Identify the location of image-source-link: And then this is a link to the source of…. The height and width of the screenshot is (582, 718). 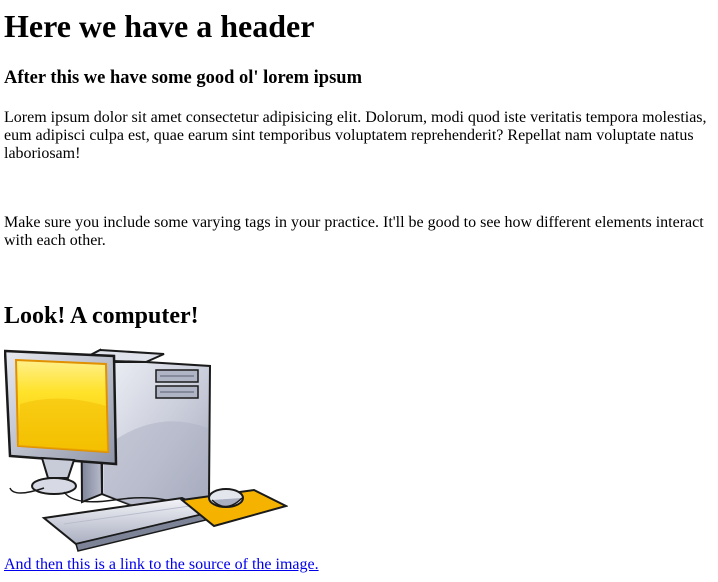
(161, 565).